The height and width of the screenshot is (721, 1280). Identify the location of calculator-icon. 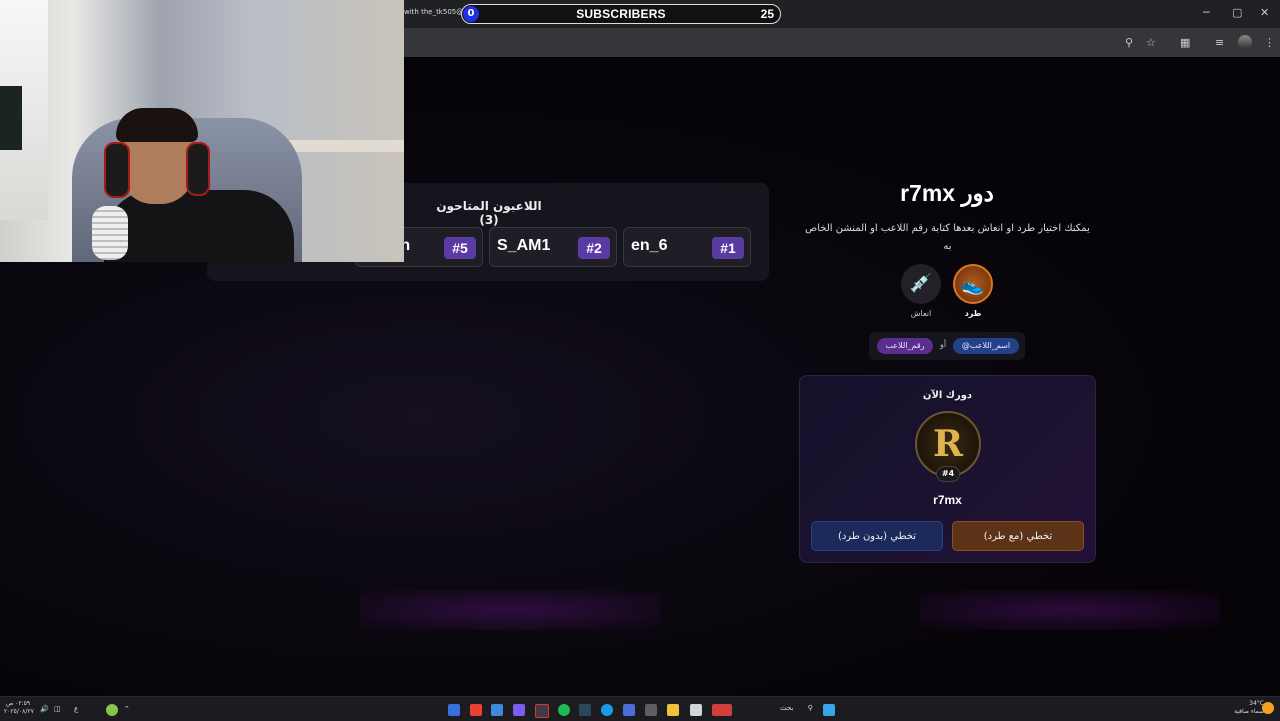
(651, 710).